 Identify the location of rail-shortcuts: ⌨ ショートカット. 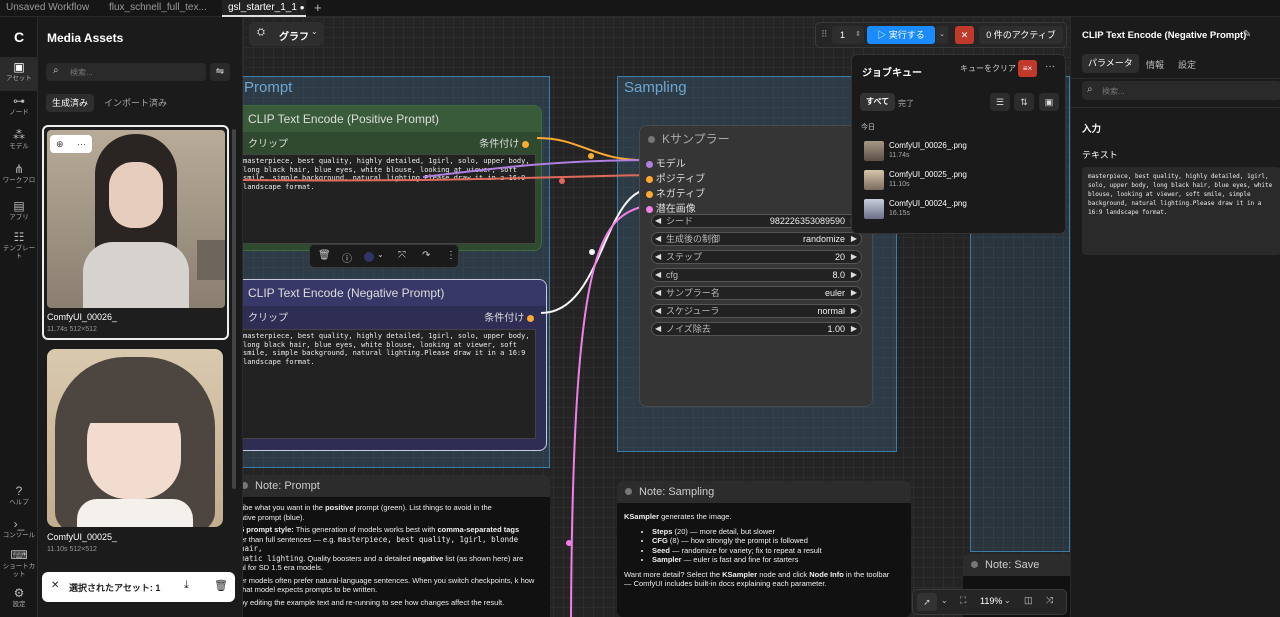
(19, 566).